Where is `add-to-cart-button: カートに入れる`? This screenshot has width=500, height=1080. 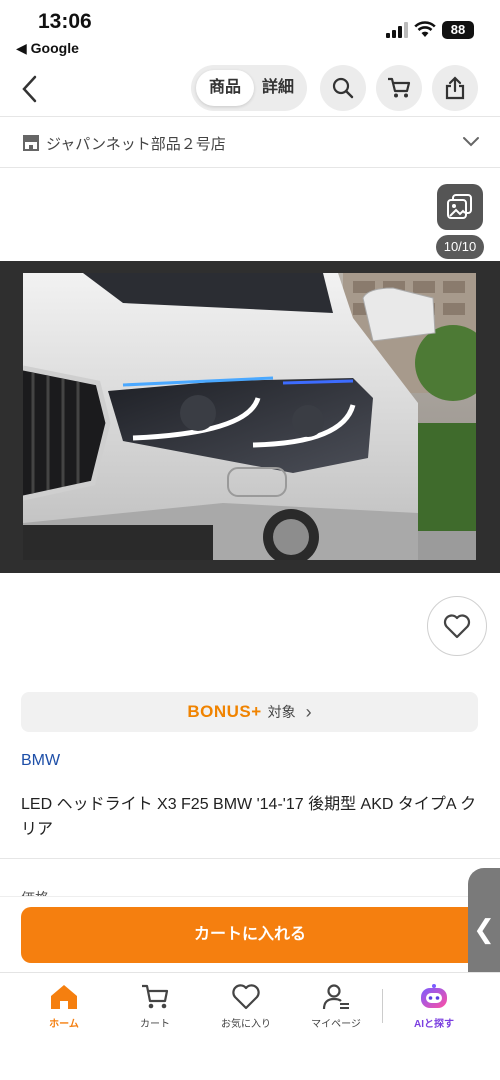
add-to-cart-button: カートに入れる is located at coordinates (250, 935).